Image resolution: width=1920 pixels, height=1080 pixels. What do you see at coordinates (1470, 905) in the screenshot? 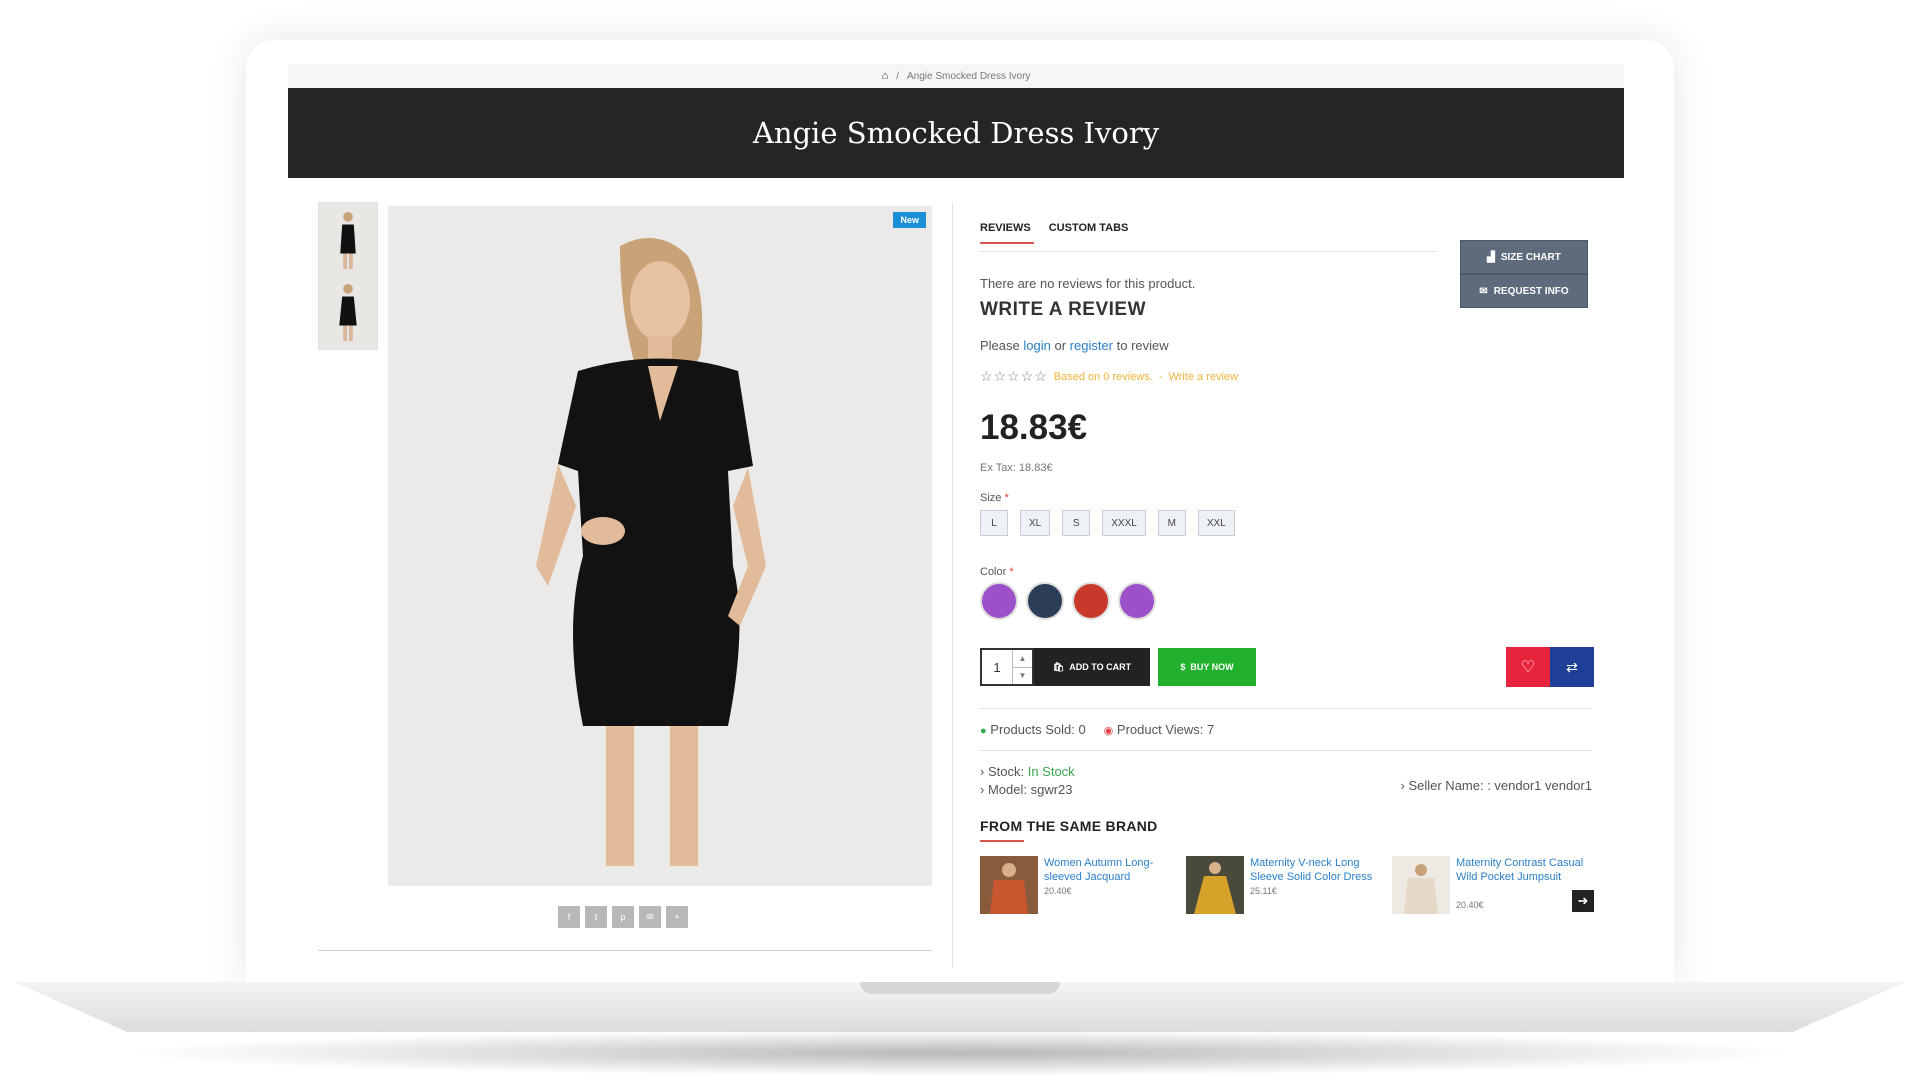
I see `brand-product-price: 20.40€` at bounding box center [1470, 905].